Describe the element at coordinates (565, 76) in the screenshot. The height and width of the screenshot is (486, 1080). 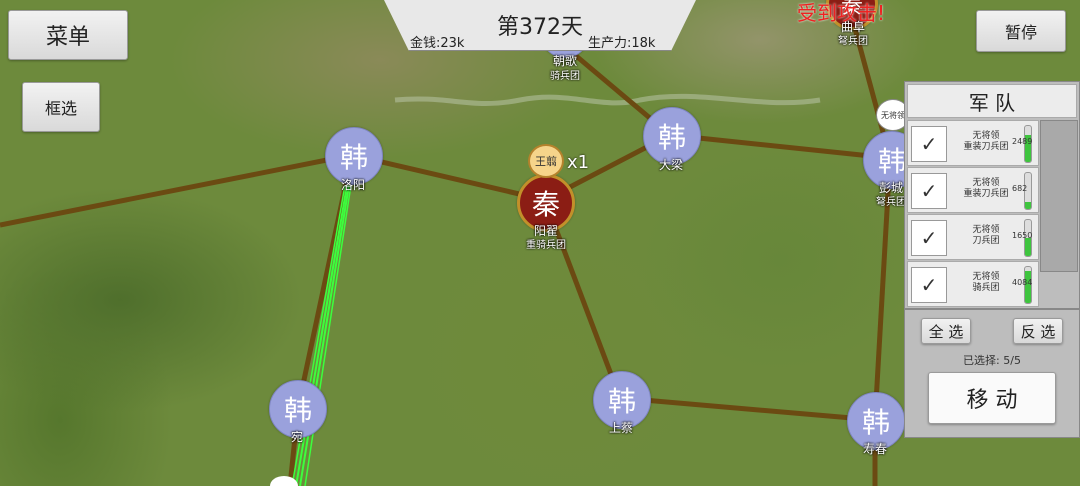
I see `unit-label: 骑兵团` at that location.